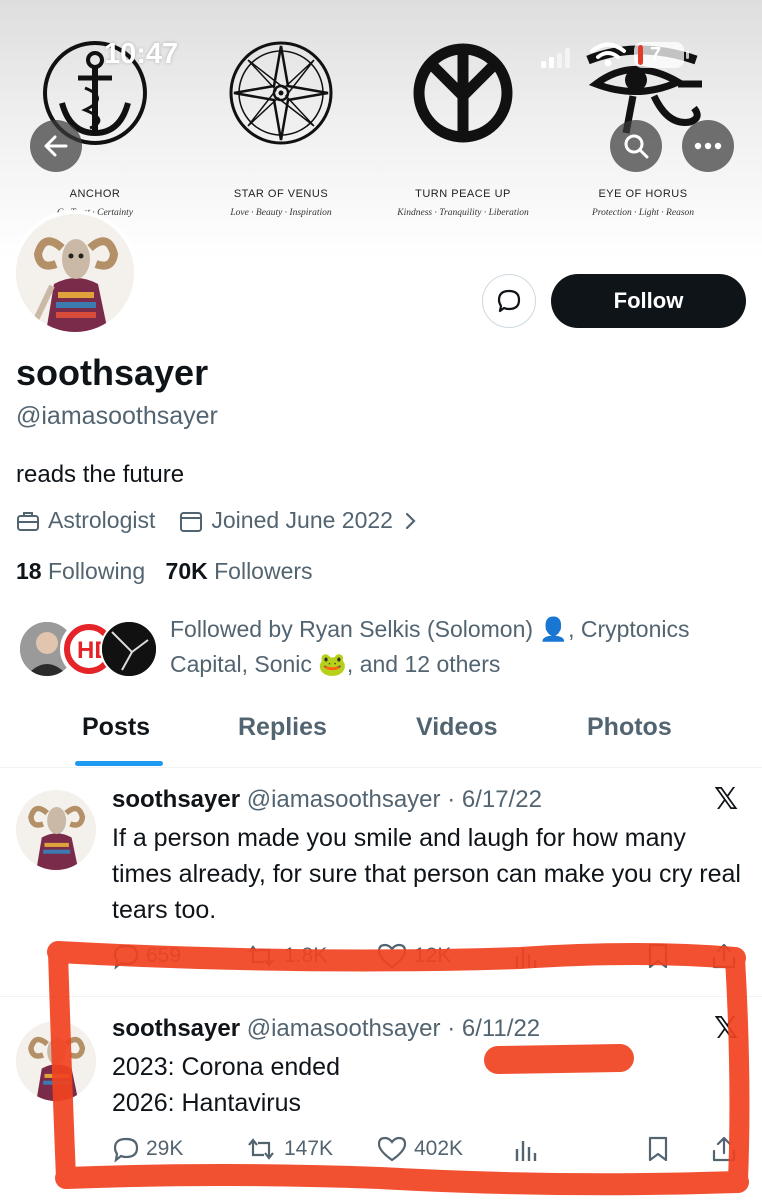 The width and height of the screenshot is (762, 1200). What do you see at coordinates (463, 194) in the screenshot?
I see `banner-symbol-title: TURN PEACE UP` at bounding box center [463, 194].